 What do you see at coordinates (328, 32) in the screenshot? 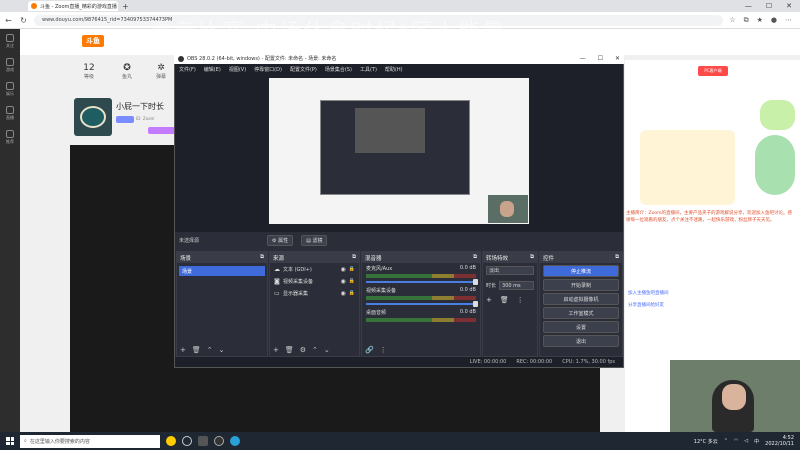
I see `stream-overlay-title: 看云比赛 中场休息时候t区大能量` at bounding box center [328, 32].